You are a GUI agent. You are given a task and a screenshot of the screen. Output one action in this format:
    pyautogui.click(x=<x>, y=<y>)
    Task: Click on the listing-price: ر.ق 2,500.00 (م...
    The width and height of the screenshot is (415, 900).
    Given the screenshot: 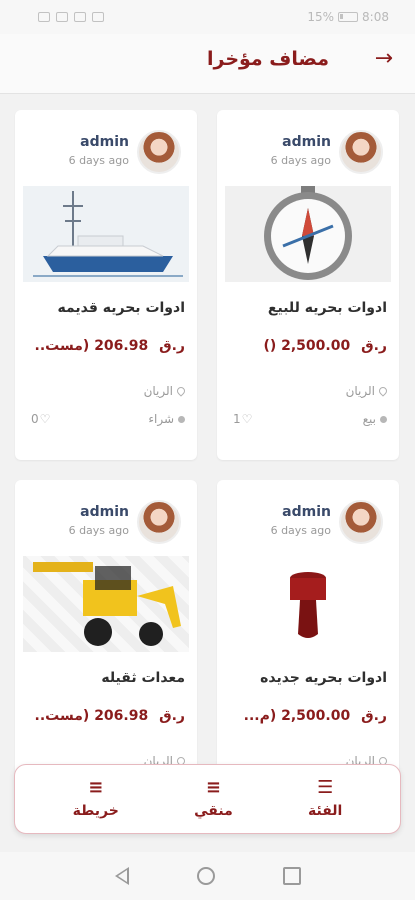 What is the action you would take?
    pyautogui.click(x=302, y=716)
    